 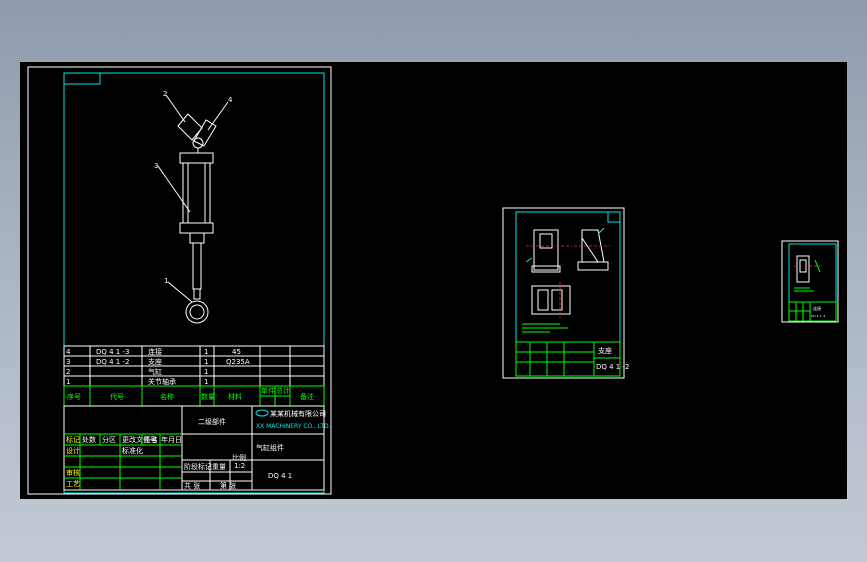 I want to click on support-title: 支座, so click(x=605, y=350).